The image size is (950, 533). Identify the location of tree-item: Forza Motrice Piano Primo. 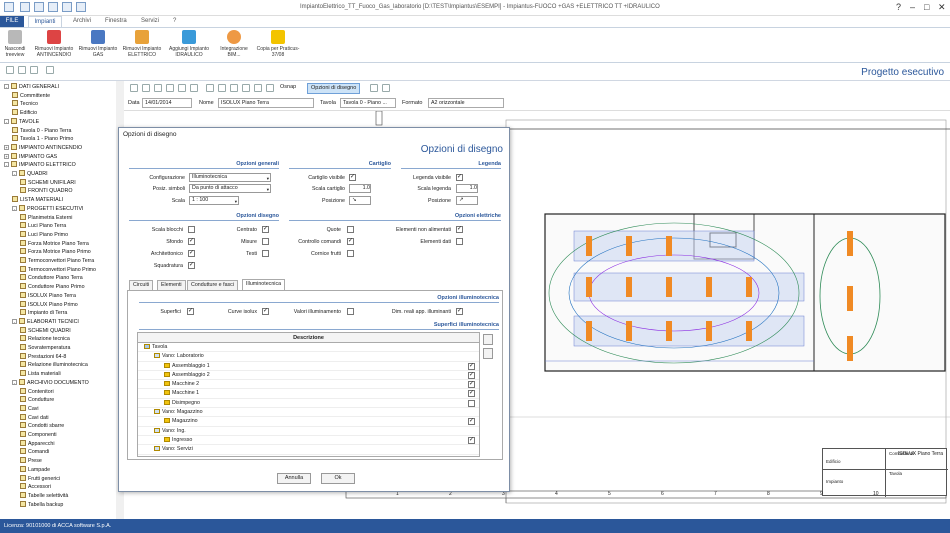
(45, 252).